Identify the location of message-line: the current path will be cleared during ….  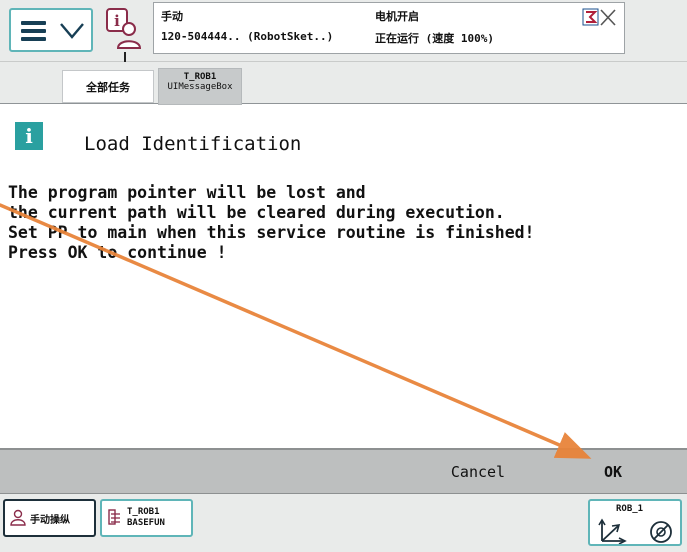
(256, 212).